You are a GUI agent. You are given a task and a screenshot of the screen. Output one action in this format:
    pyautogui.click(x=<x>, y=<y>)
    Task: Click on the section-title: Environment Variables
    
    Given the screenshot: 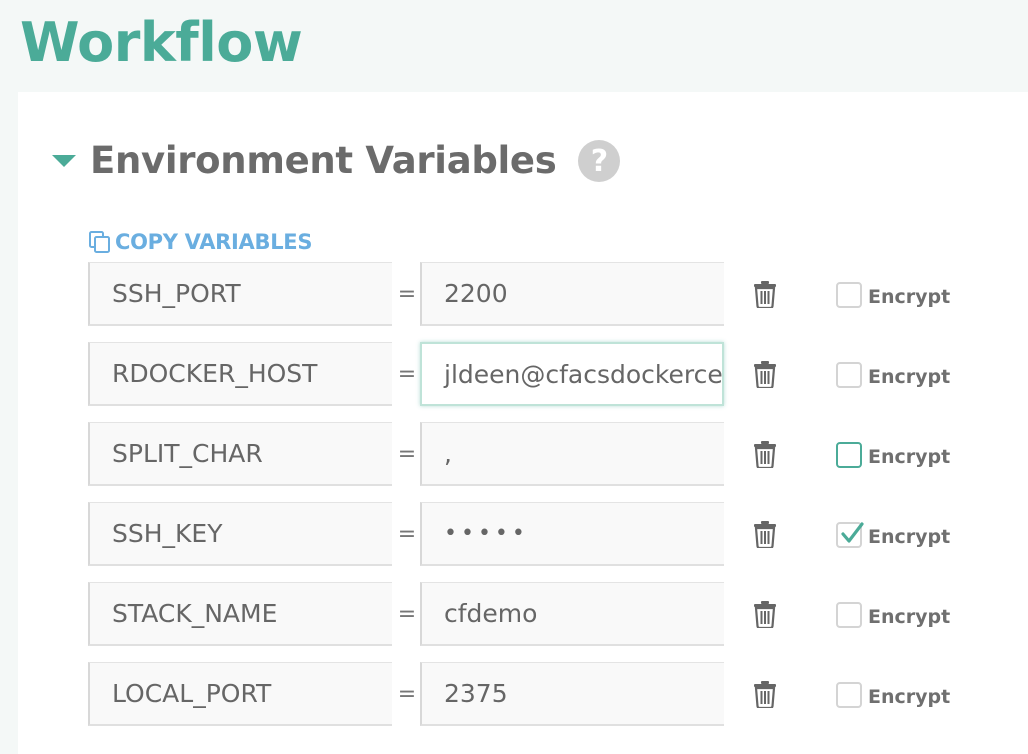 What is the action you would take?
    pyautogui.click(x=323, y=160)
    